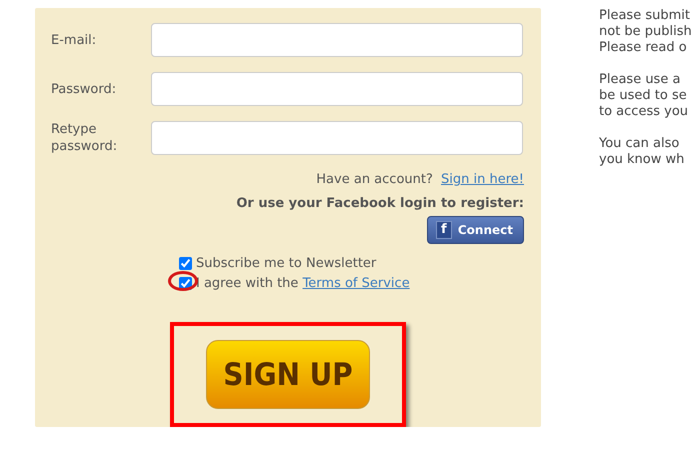 The height and width of the screenshot is (461, 699). Describe the element at coordinates (74, 40) in the screenshot. I see `field-label: E-mail:` at that location.